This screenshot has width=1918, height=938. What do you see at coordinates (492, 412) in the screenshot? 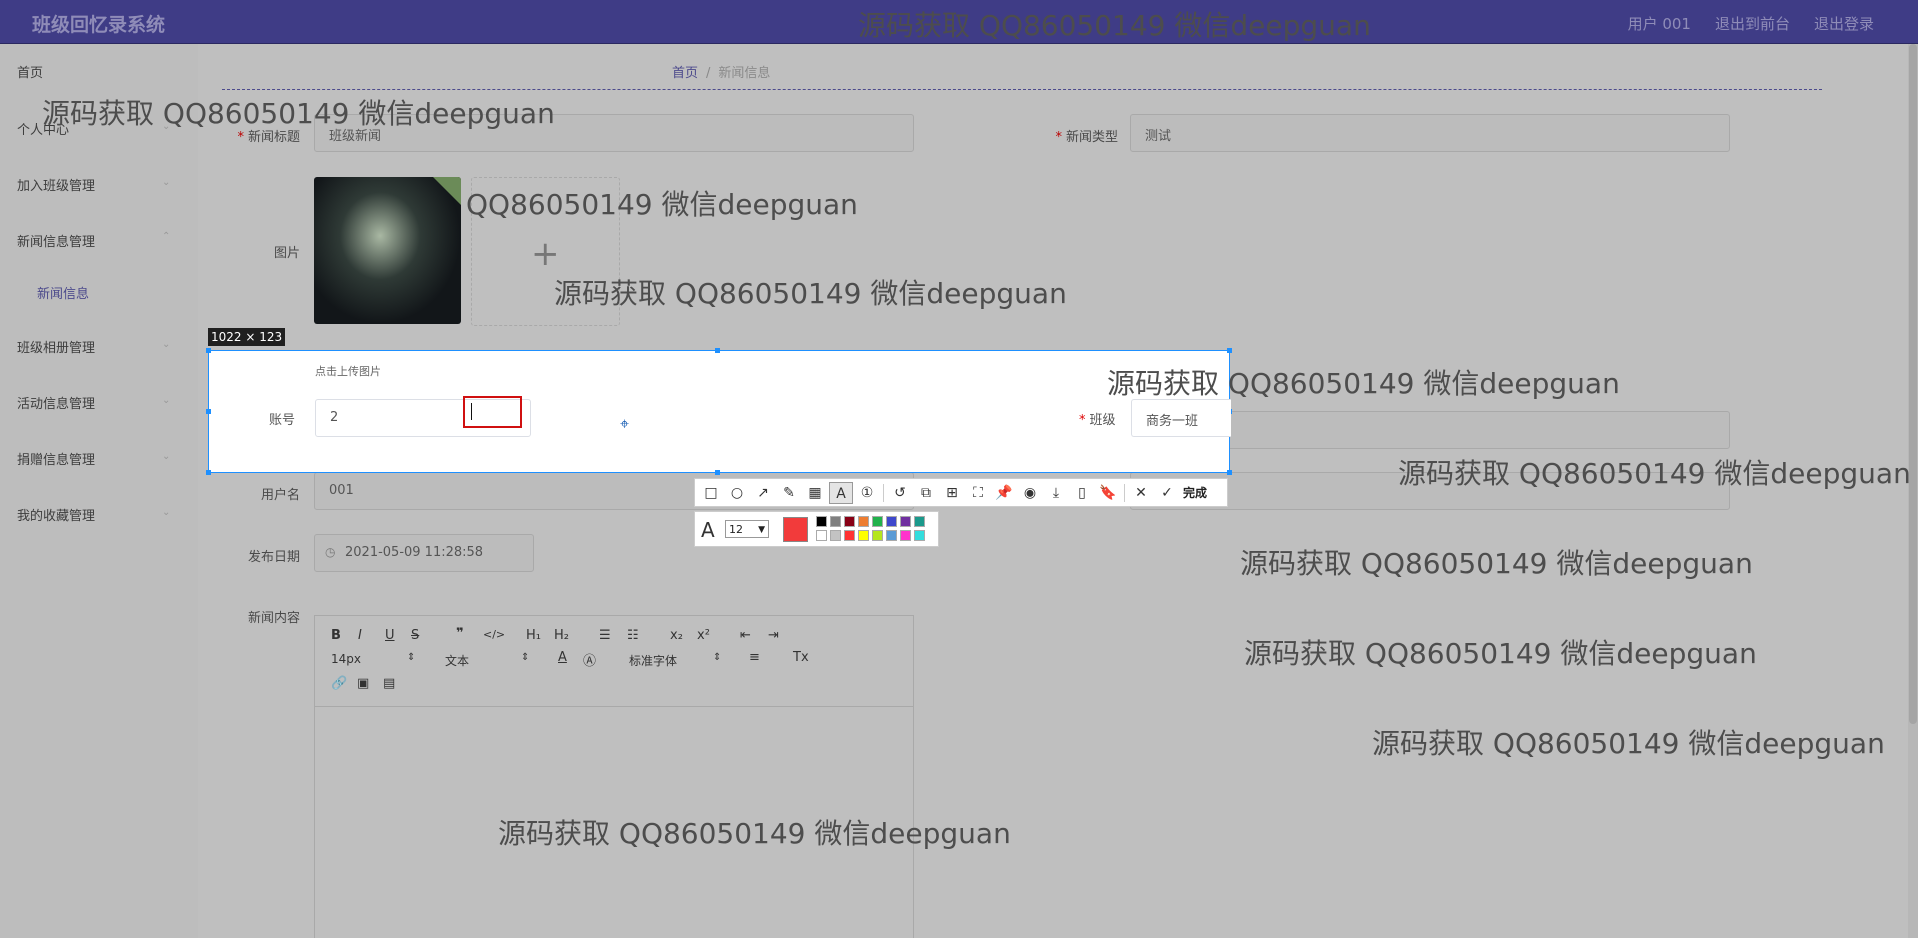
I see `text-annotation-box` at bounding box center [492, 412].